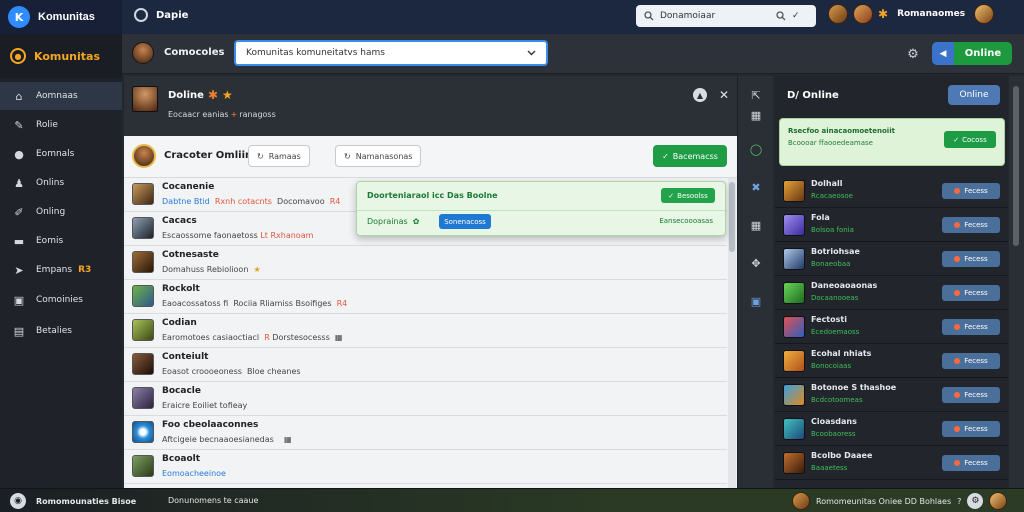 The width and height of the screenshot is (1024, 512). Describe the element at coordinates (202, 371) in the screenshot. I see `row-detail-a: Eoasot croooeoness` at that location.